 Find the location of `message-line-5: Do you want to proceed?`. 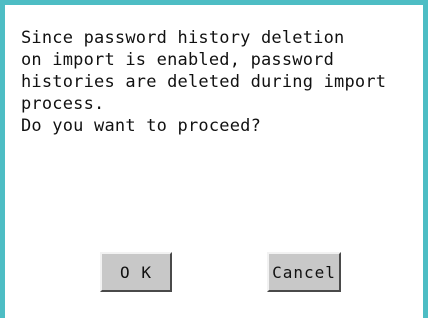

message-line-5: Do you want to proceed? is located at coordinates (141, 126).